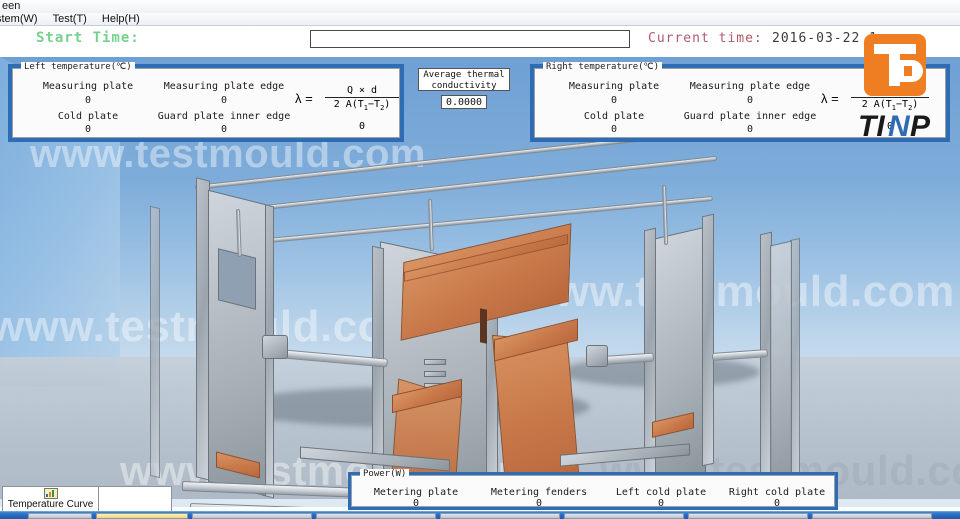  I want to click on cad-right-post, so click(708, 340).